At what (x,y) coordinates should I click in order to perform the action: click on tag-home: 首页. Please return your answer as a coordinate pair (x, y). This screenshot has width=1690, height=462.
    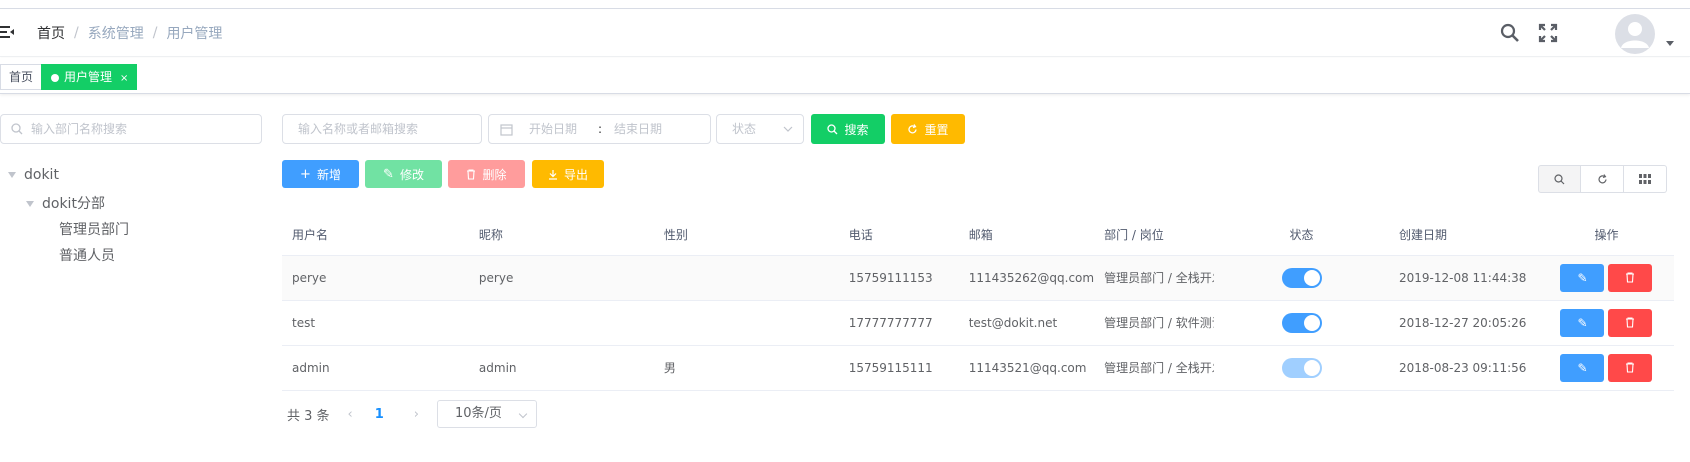
    Looking at the image, I should click on (21, 77).